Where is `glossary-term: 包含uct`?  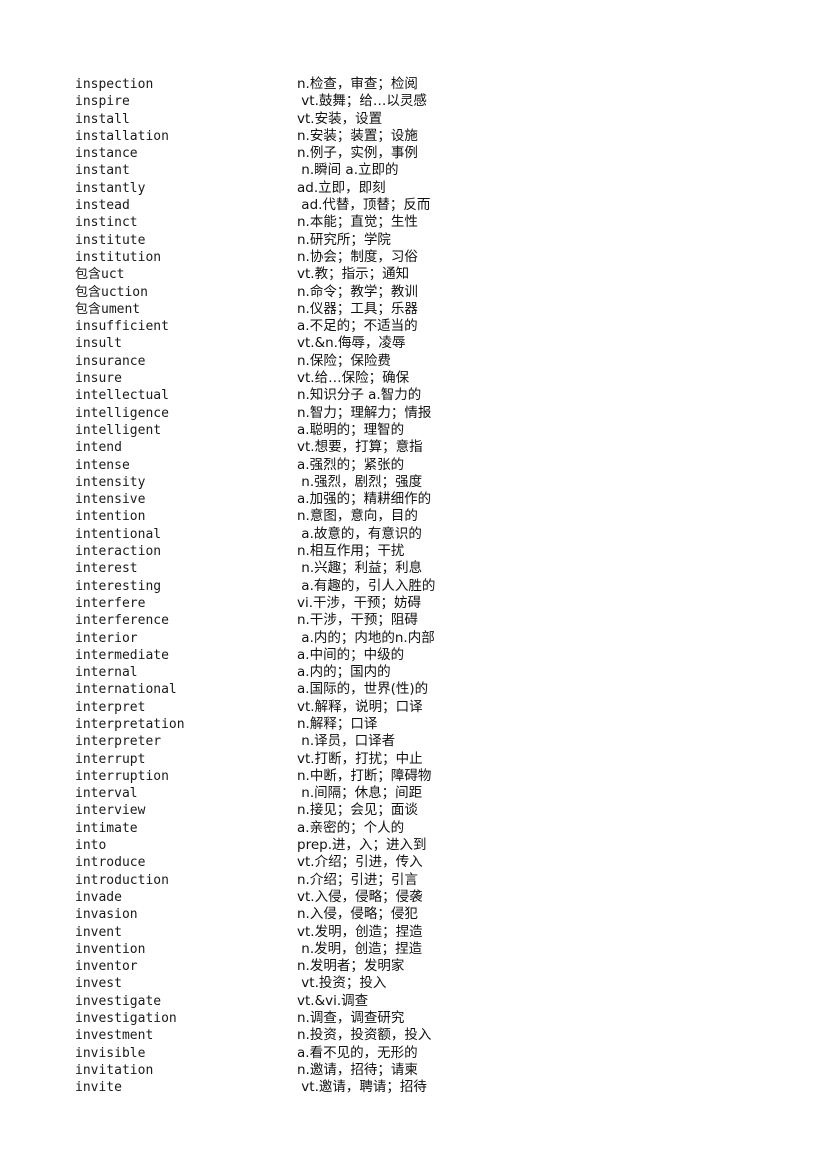
glossary-term: 包含uct is located at coordinates (100, 275).